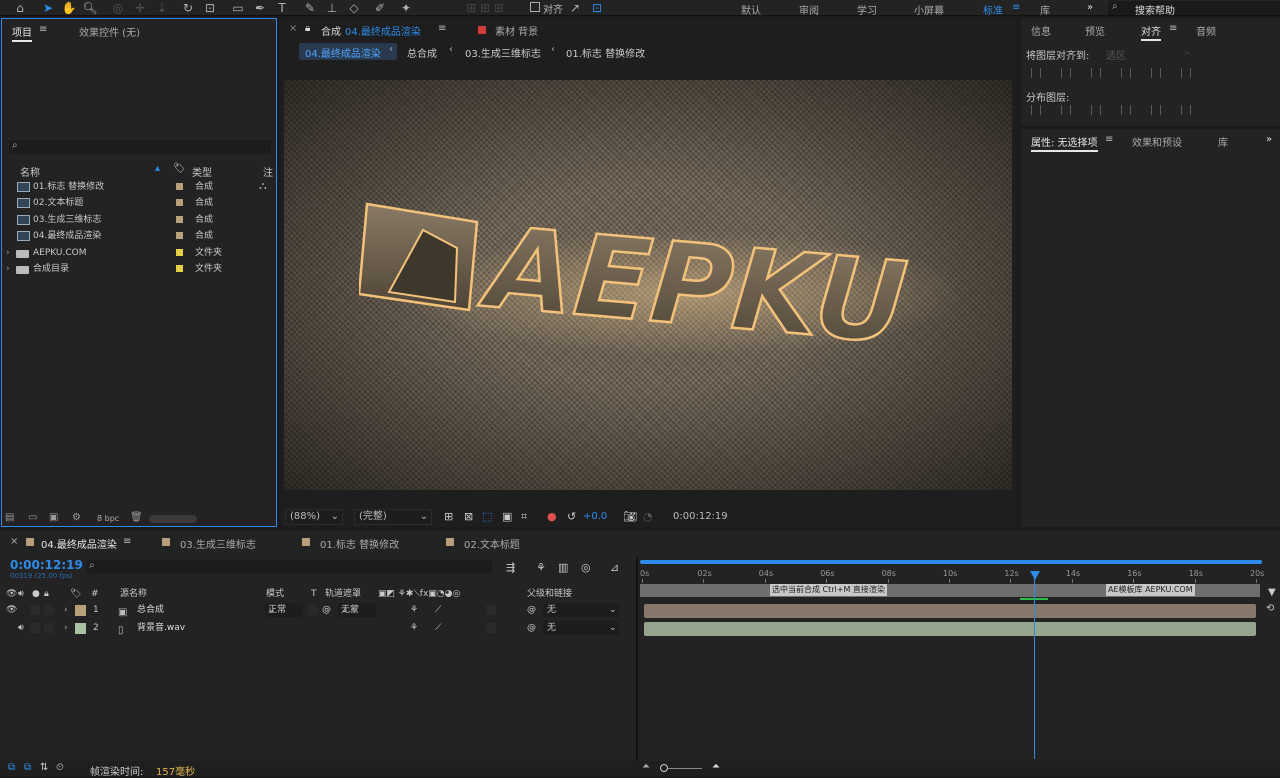 The width and height of the screenshot is (1280, 778). Describe the element at coordinates (318, 628) in the screenshot. I see `layer-row: 🔊︎ › 2 ▯ 背景音.wav ⚘ ⟋ @ 无 ⌄` at that location.